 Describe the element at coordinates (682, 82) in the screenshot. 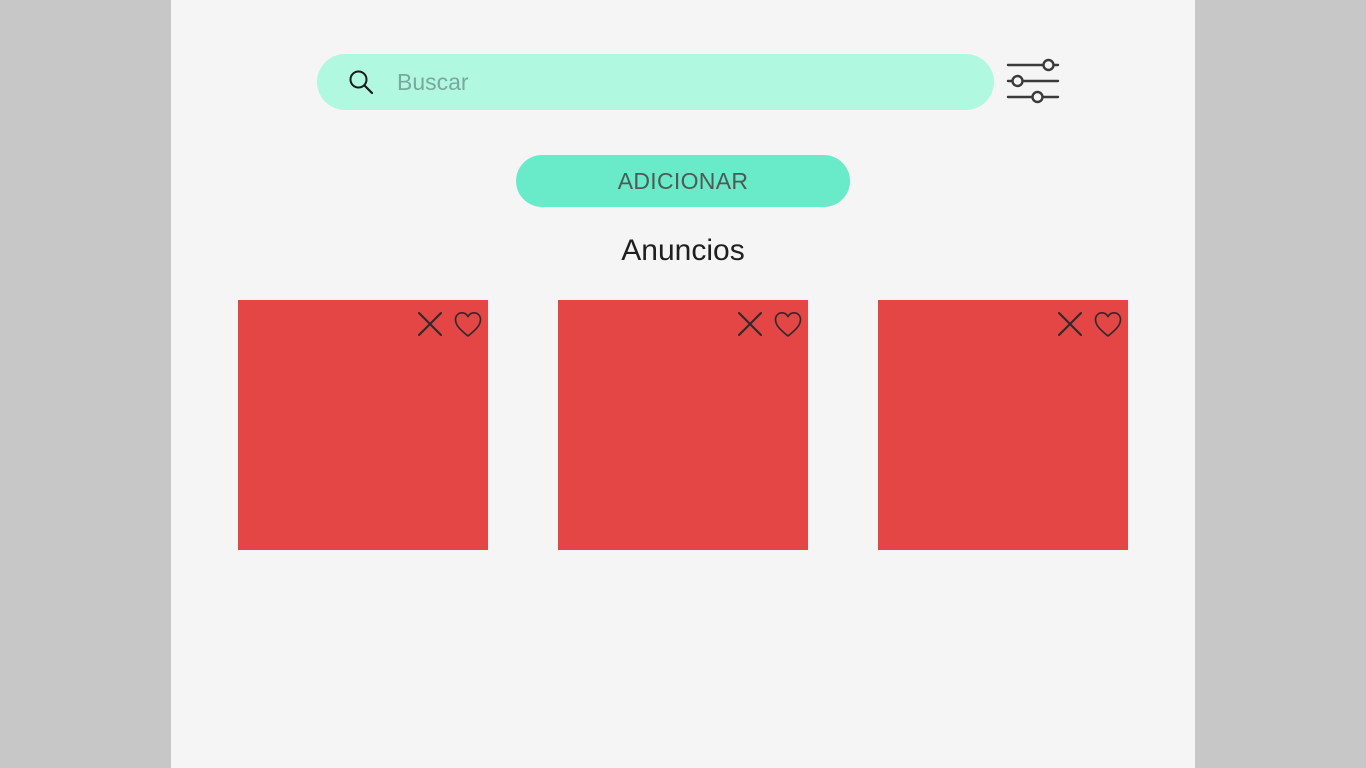

I see `search-input` at that location.